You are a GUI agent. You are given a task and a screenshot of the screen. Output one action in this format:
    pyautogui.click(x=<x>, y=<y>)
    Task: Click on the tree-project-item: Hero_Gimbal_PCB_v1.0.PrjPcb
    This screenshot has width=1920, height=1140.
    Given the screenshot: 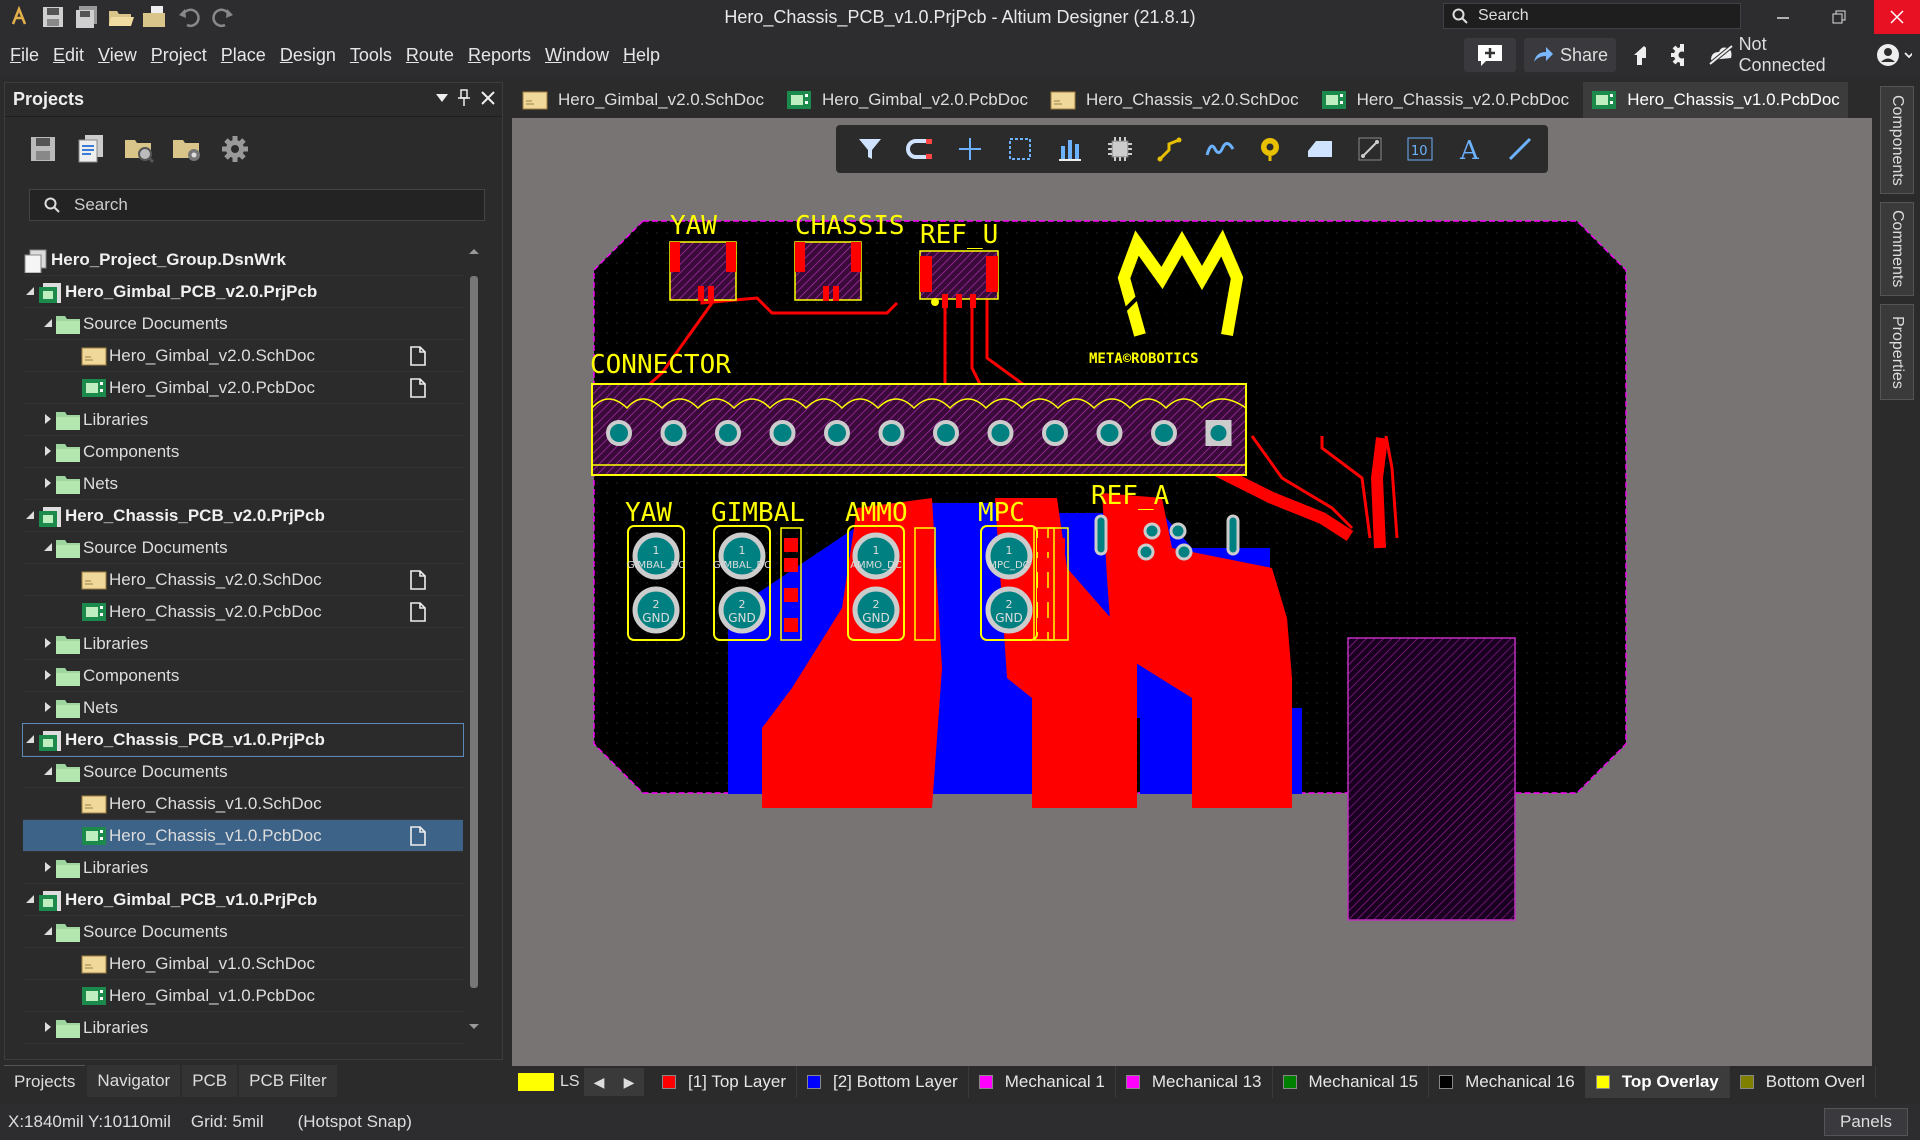 What is the action you would take?
    pyautogui.click(x=243, y=900)
    